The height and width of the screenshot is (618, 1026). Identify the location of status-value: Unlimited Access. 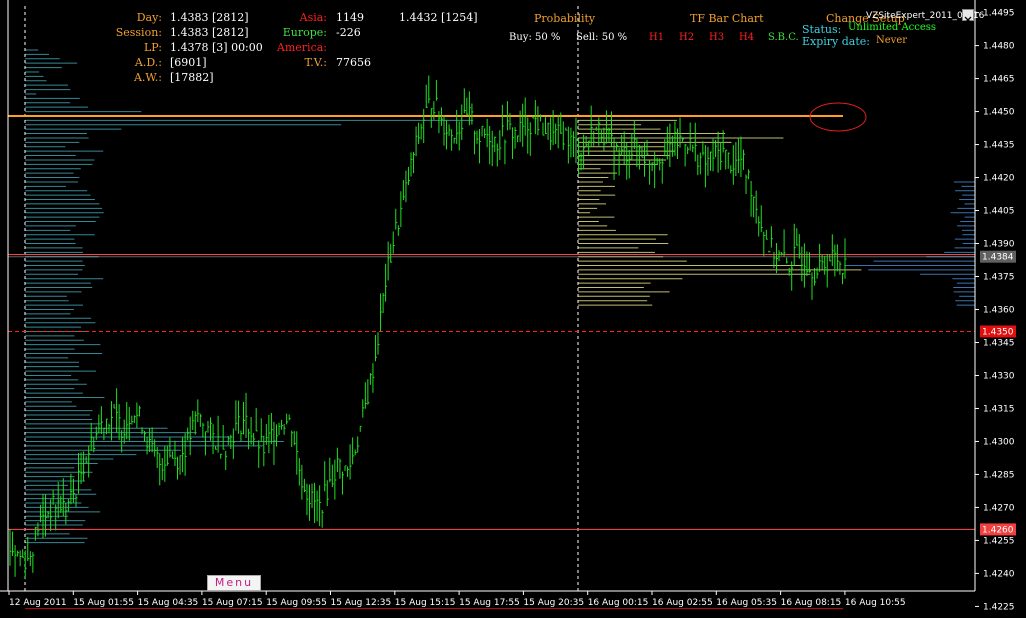
(892, 27).